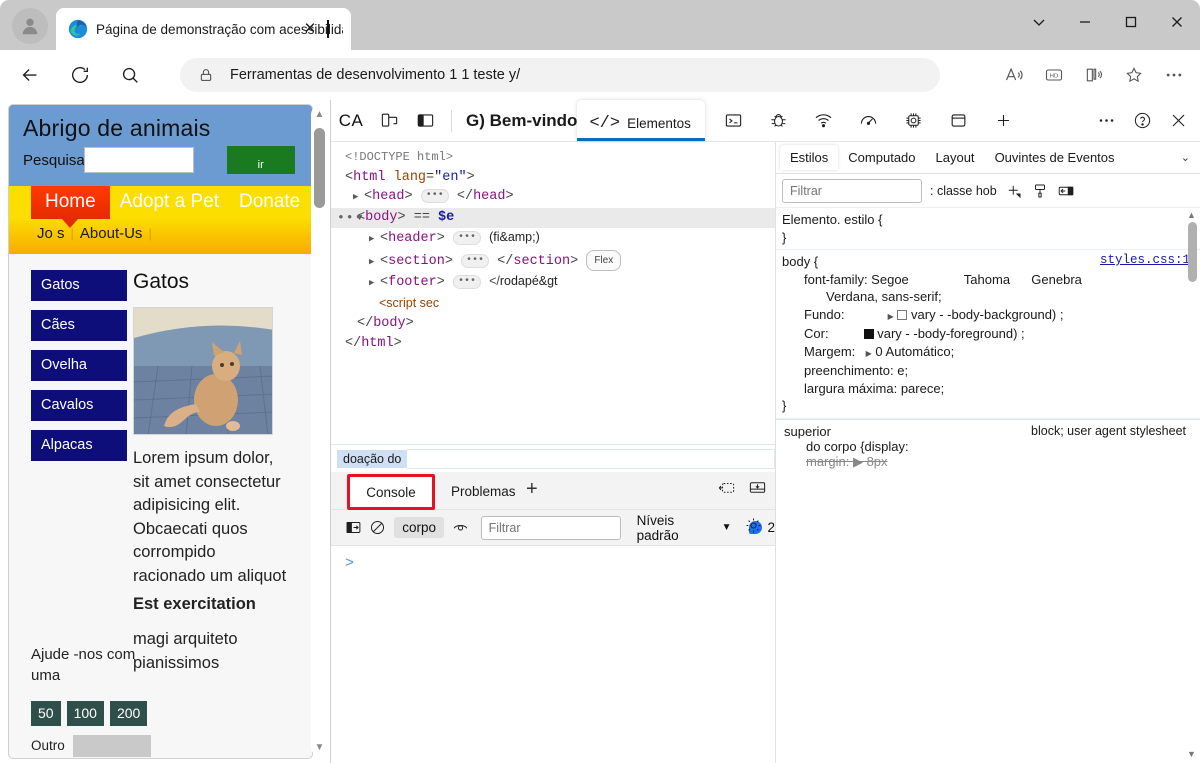 Image resolution: width=1200 pixels, height=763 pixels. What do you see at coordinates (378, 528) in the screenshot?
I see `clear-console-icon` at bounding box center [378, 528].